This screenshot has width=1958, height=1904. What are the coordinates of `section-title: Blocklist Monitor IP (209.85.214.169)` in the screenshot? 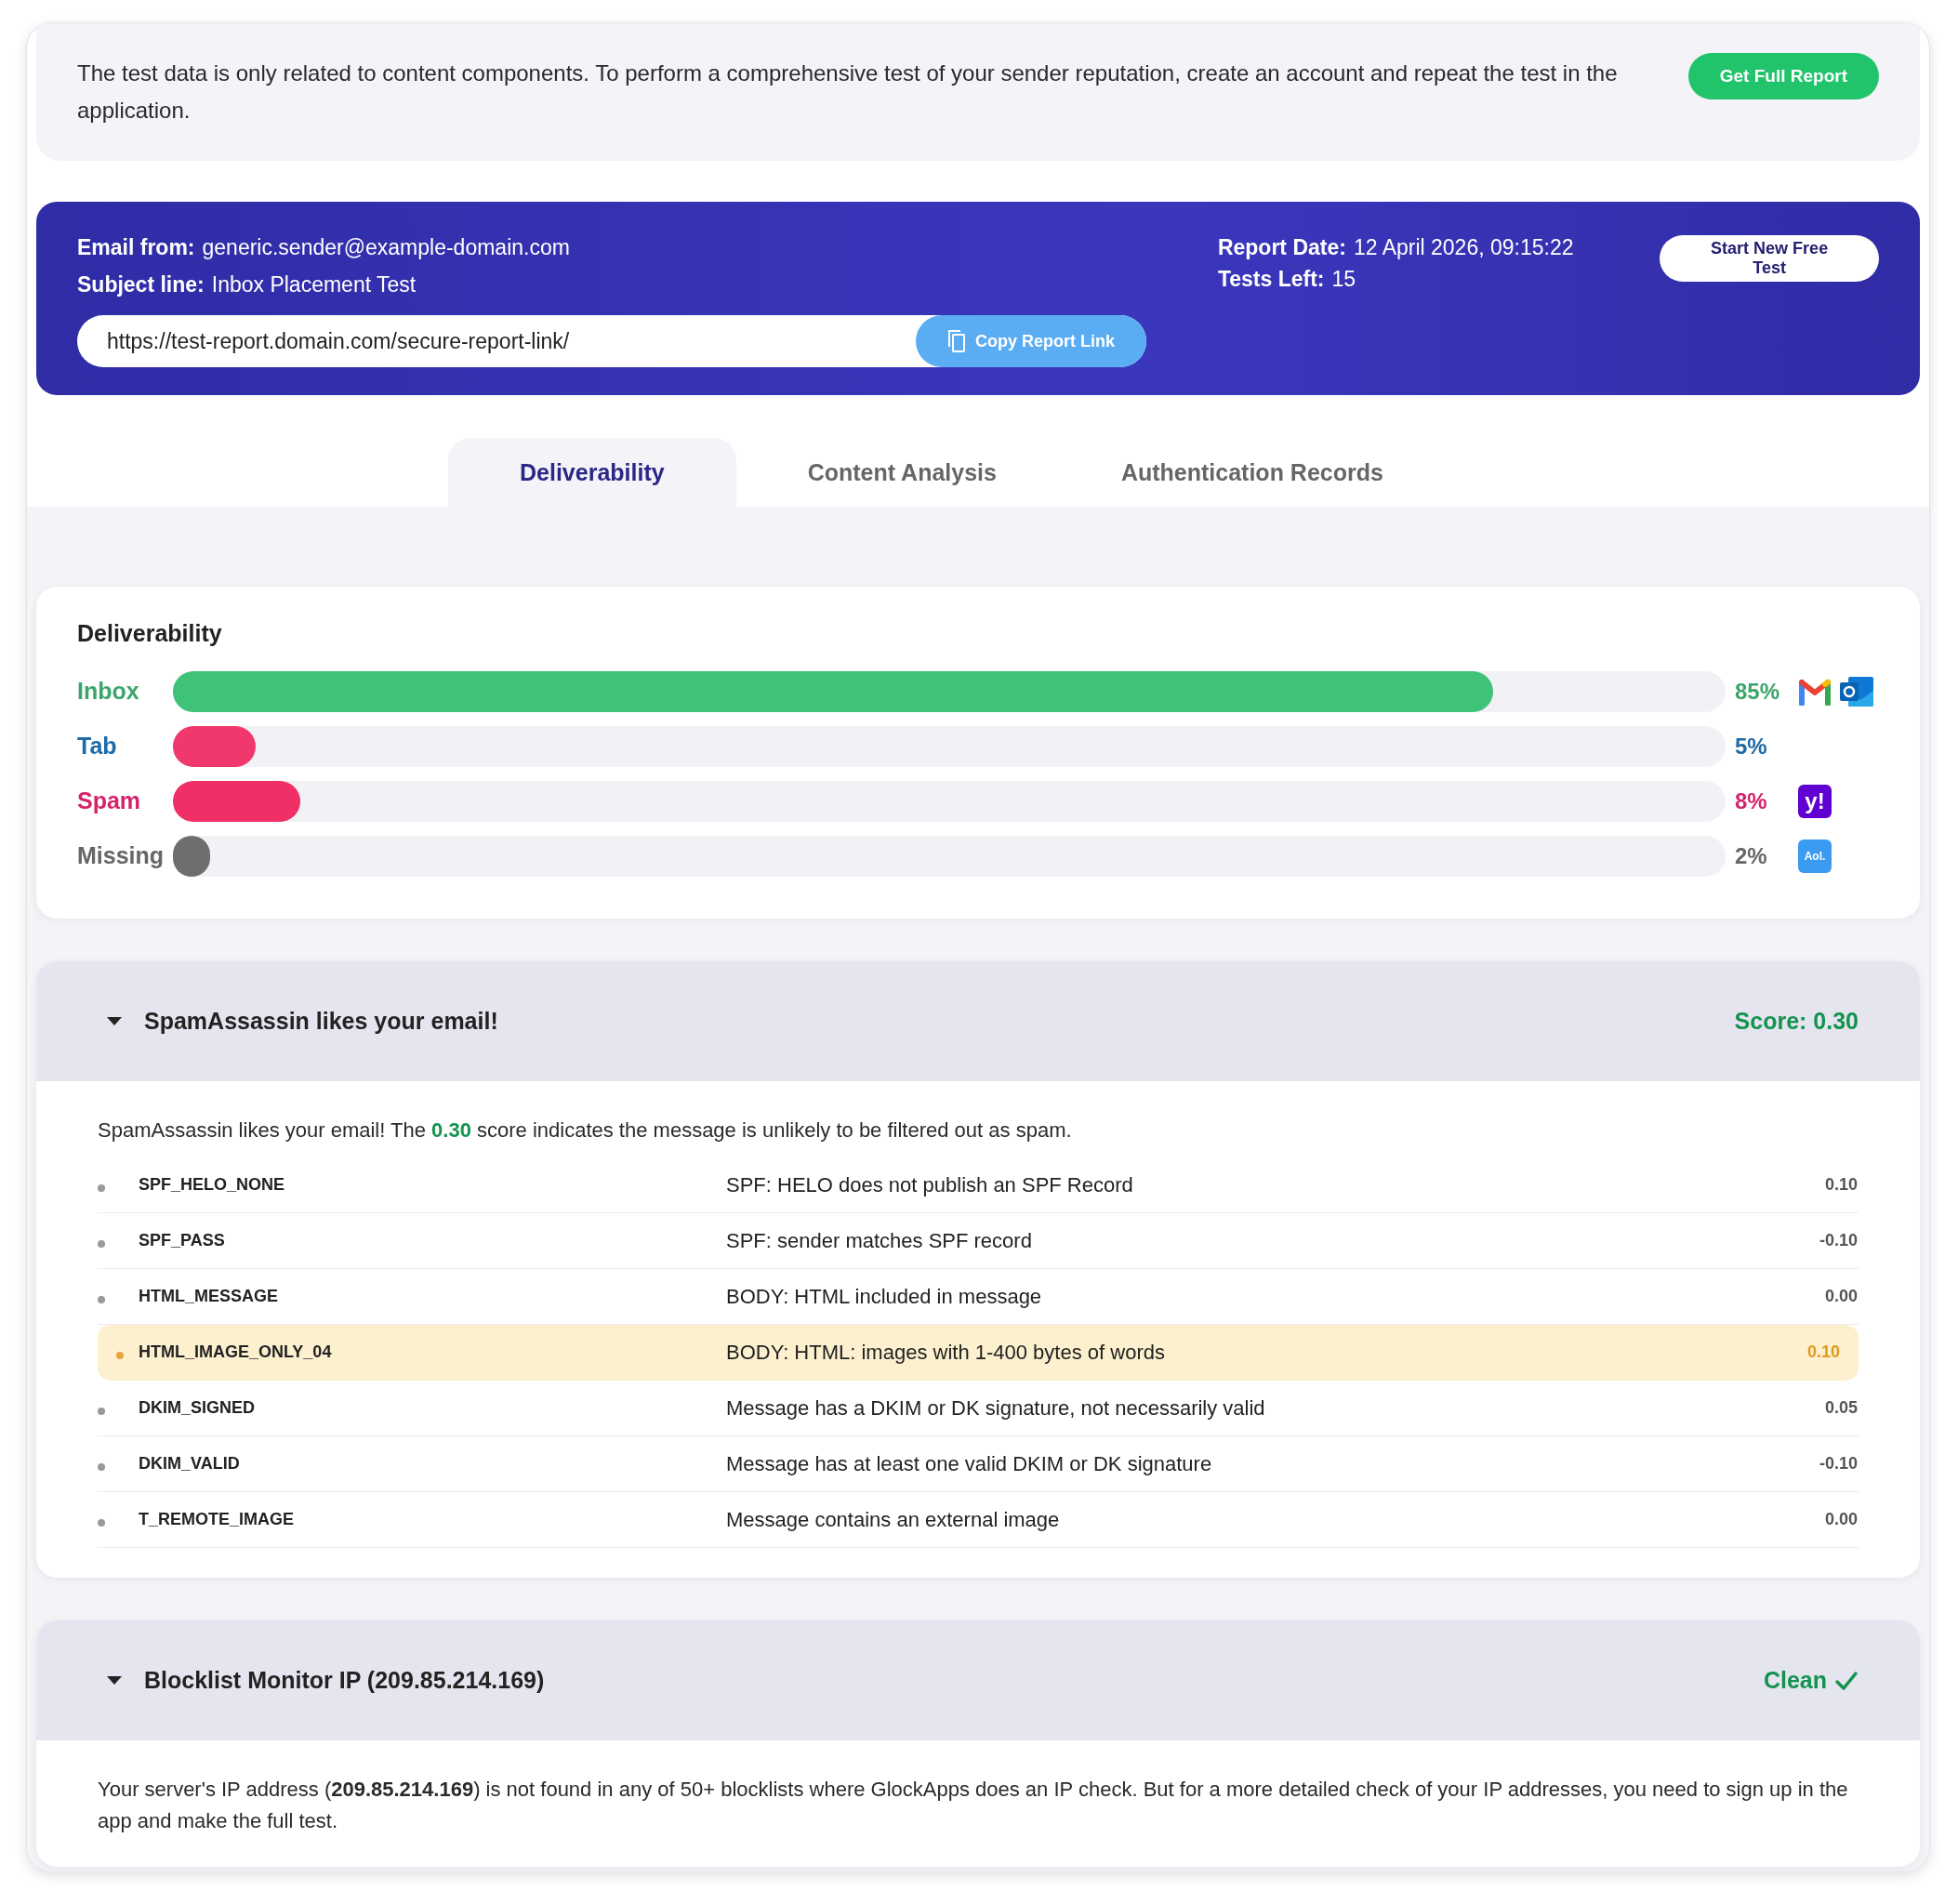 It's located at (345, 1680).